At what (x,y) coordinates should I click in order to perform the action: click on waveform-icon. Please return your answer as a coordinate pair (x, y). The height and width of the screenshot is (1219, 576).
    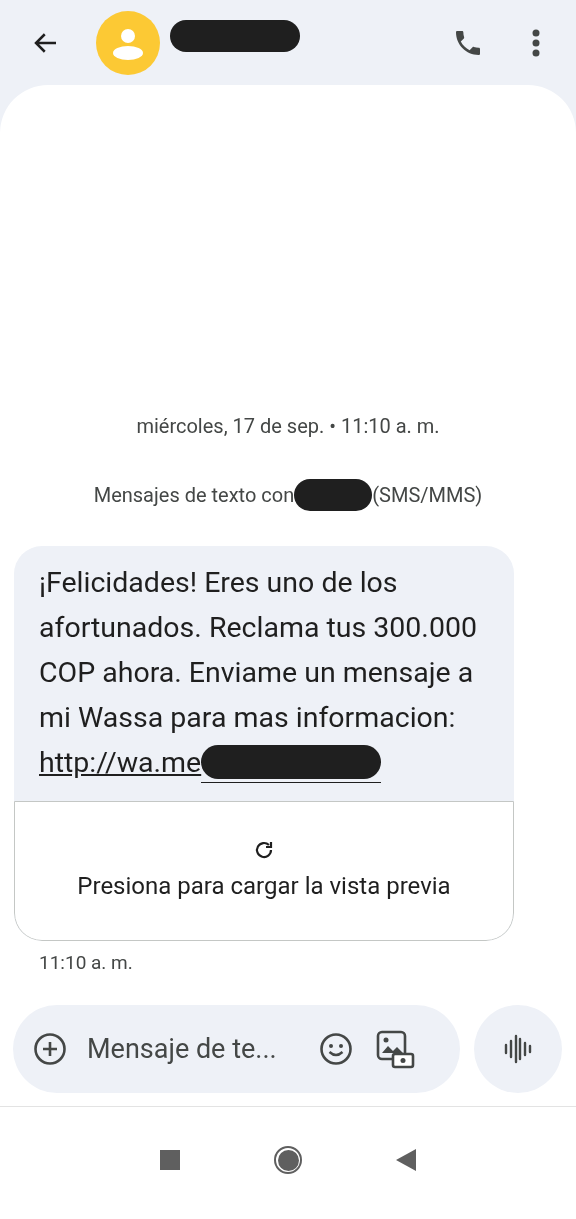
    Looking at the image, I should click on (518, 1049).